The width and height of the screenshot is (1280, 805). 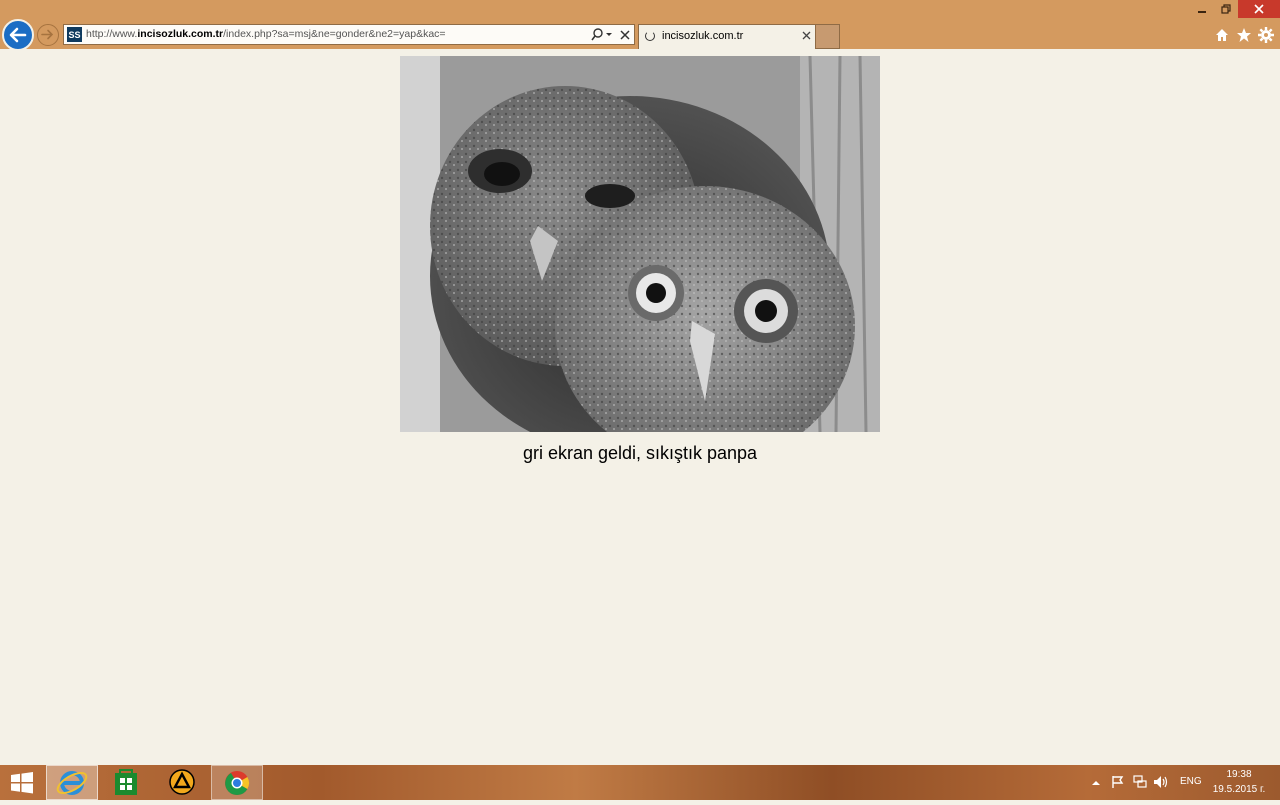 What do you see at coordinates (74, 34) in the screenshot?
I see `site-favicon: SS` at bounding box center [74, 34].